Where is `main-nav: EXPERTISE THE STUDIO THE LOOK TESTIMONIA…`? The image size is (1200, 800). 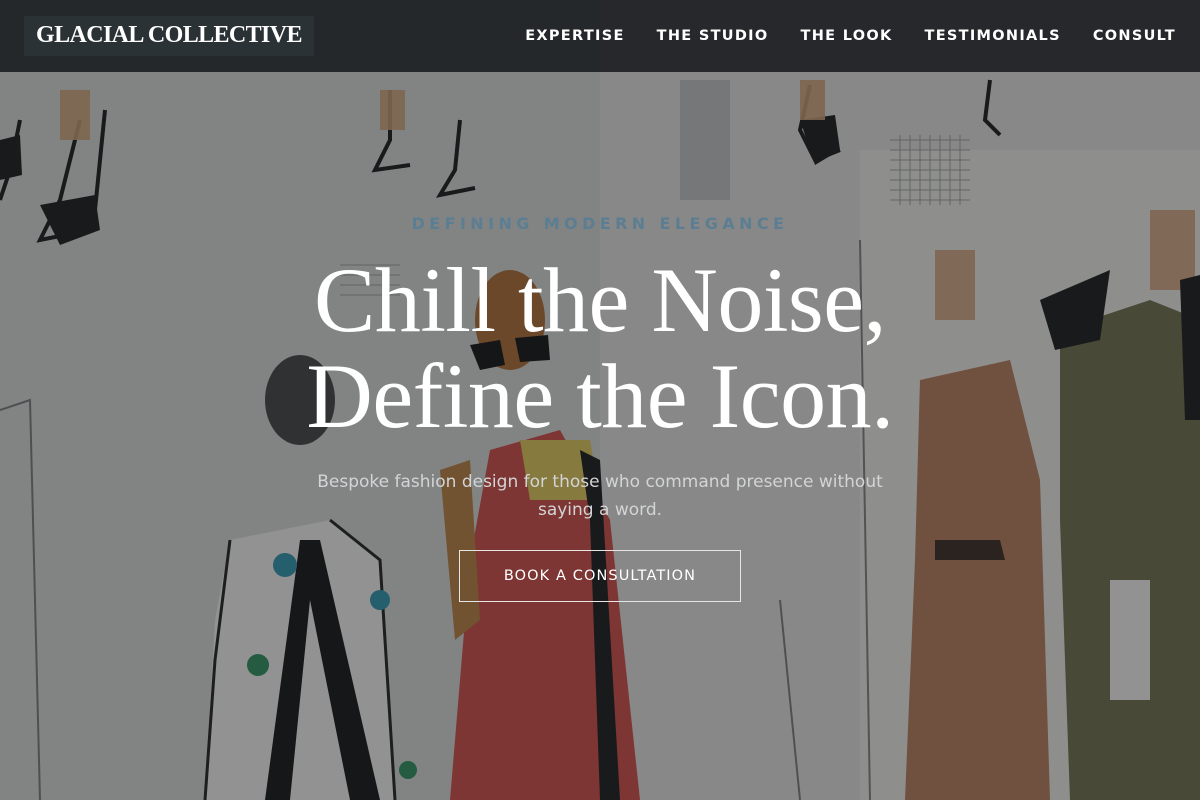 main-nav: EXPERTISE THE STUDIO THE LOOK TESTIMONIA… is located at coordinates (834, 36).